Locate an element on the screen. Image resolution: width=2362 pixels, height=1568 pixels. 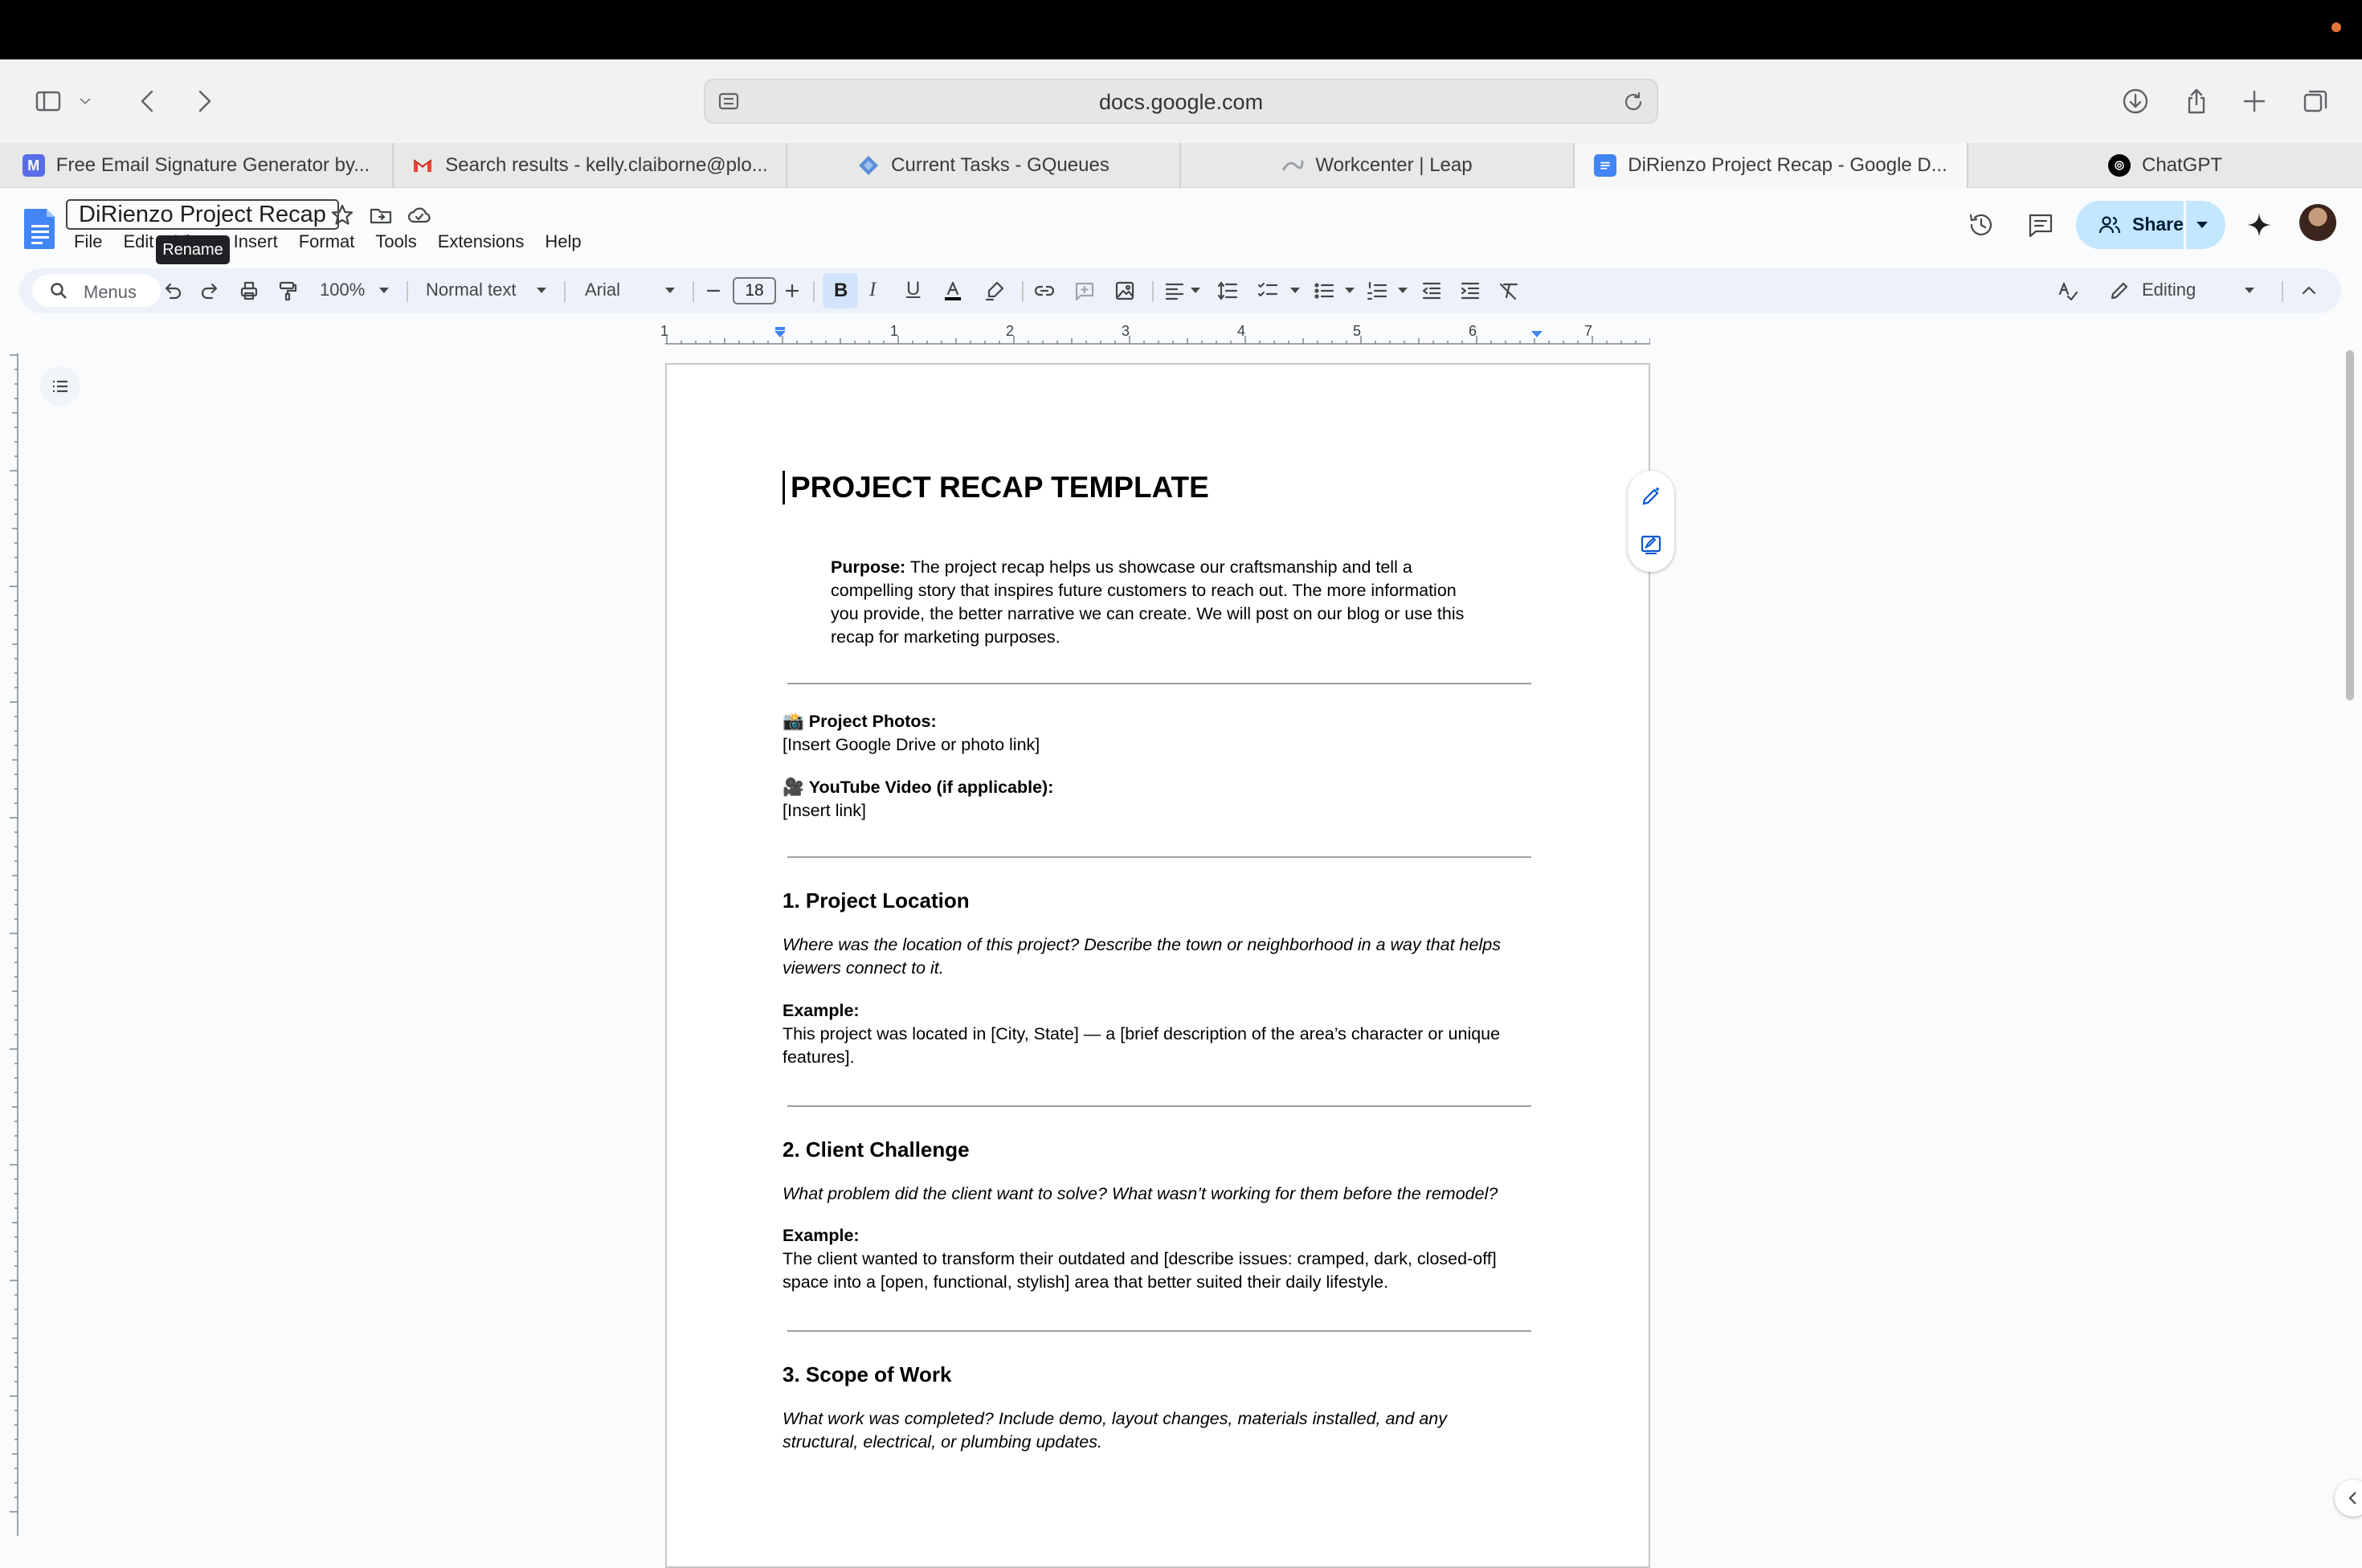
forward-arrow-icon is located at coordinates (204, 101).